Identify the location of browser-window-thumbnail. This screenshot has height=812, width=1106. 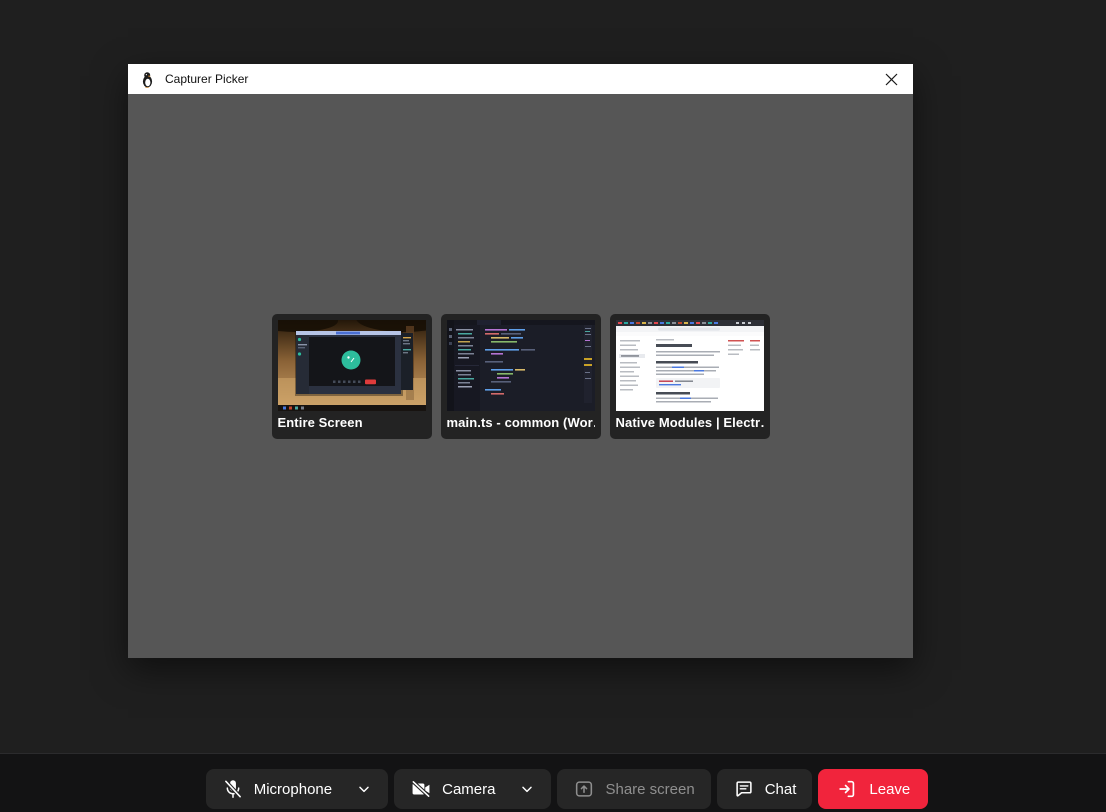
(689, 365).